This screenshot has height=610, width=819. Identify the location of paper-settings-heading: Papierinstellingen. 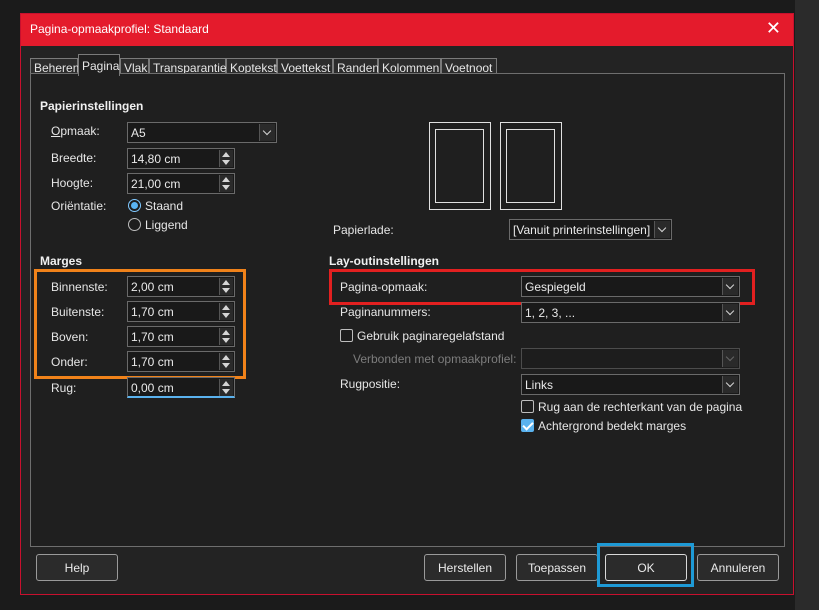
(92, 106).